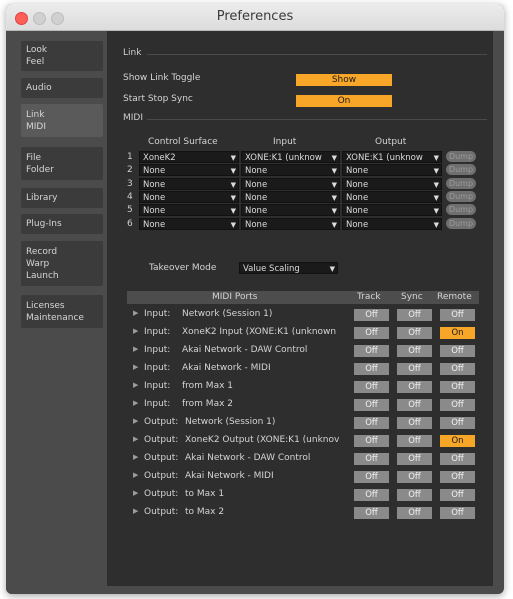 This screenshot has width=513, height=599. Describe the element at coordinates (369, 297) in the screenshot. I see `track-header: Track` at that location.